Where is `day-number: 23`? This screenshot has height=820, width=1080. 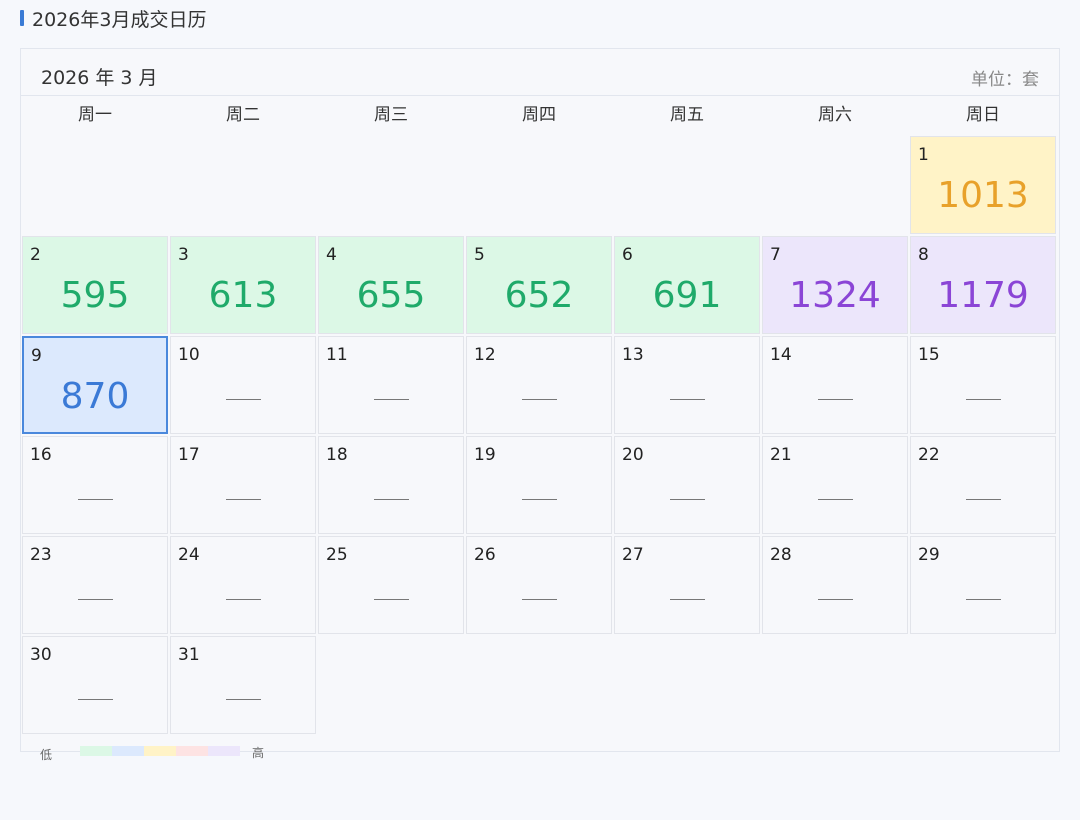 day-number: 23 is located at coordinates (41, 555).